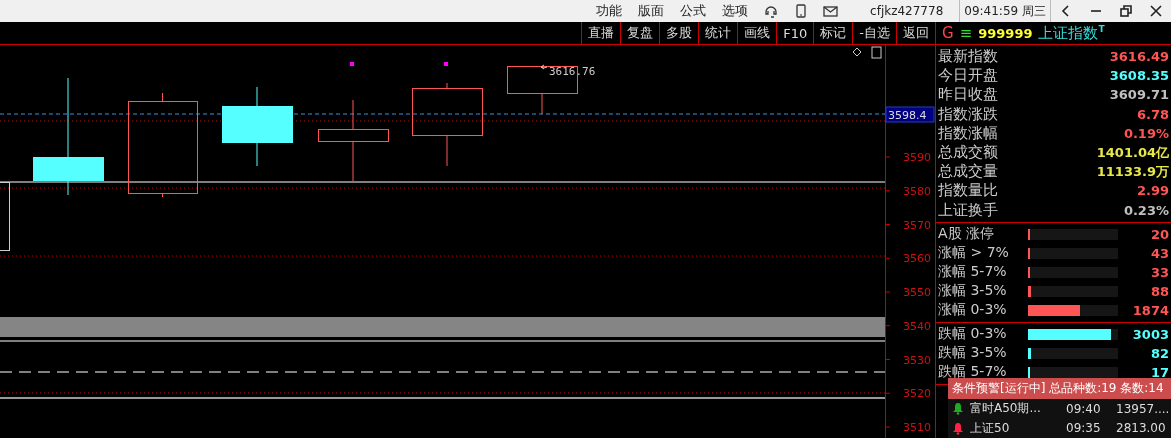 This screenshot has height=438, width=1171. Describe the element at coordinates (917, 225) in the screenshot. I see `price-axis-label: 3570` at that location.